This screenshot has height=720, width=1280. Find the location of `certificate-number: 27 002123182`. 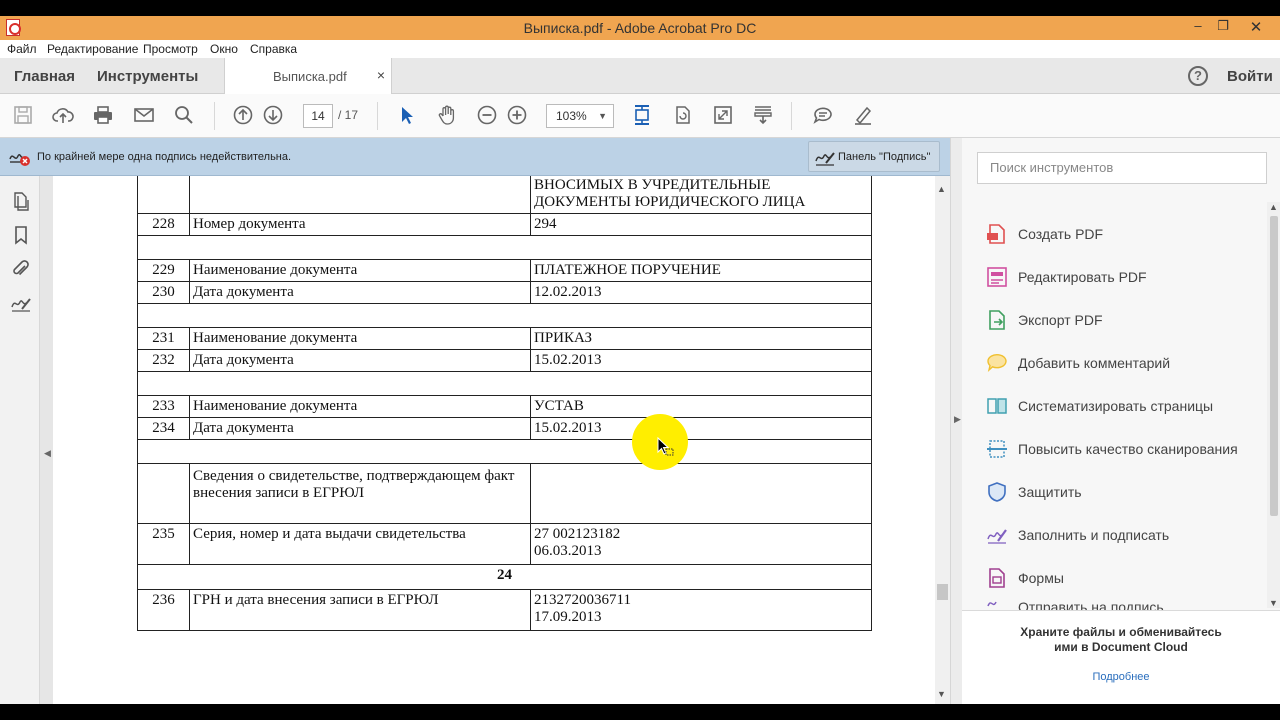

certificate-number: 27 002123182 is located at coordinates (577, 534).